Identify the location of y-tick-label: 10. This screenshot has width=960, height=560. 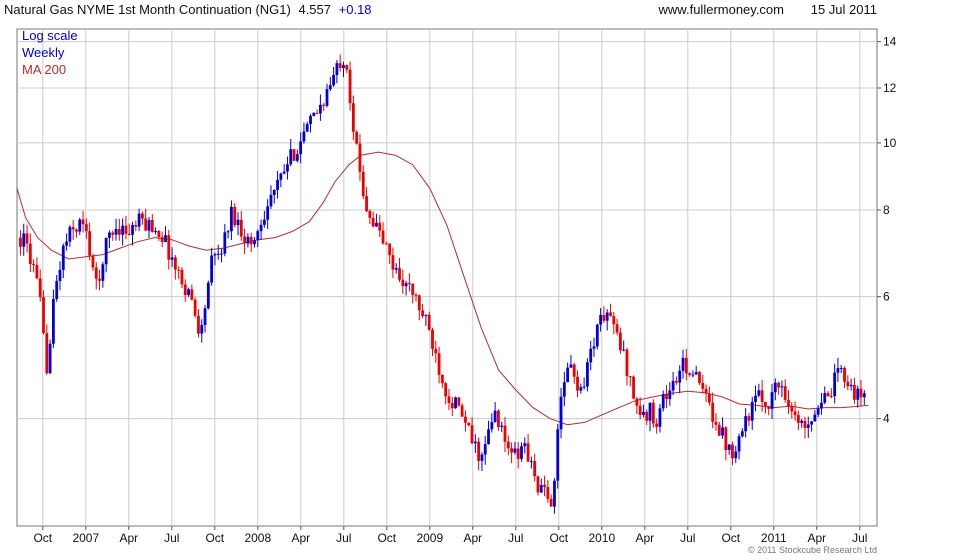
(890, 143).